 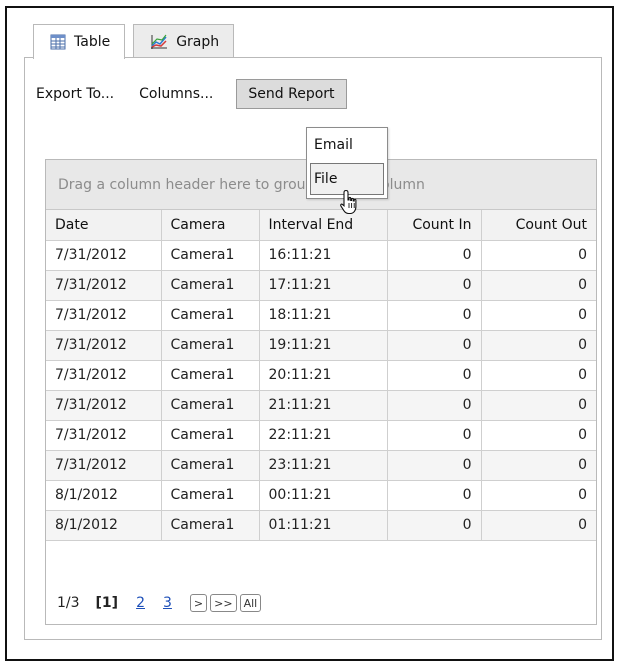 I want to click on cell-interval-end: 21:11:21, so click(x=323, y=405).